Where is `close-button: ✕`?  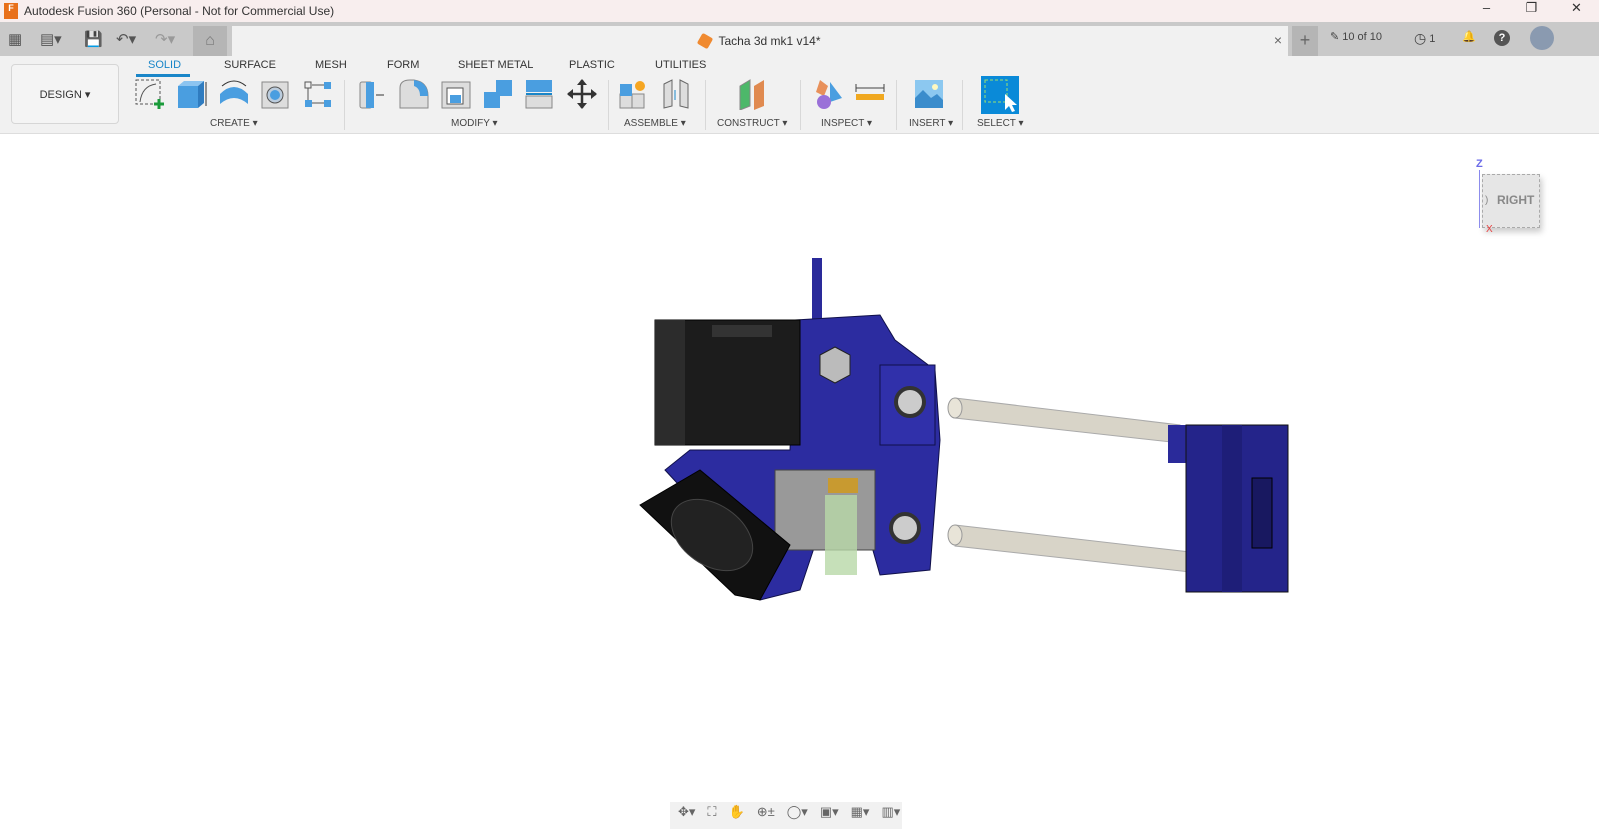 close-button: ✕ is located at coordinates (1576, 8).